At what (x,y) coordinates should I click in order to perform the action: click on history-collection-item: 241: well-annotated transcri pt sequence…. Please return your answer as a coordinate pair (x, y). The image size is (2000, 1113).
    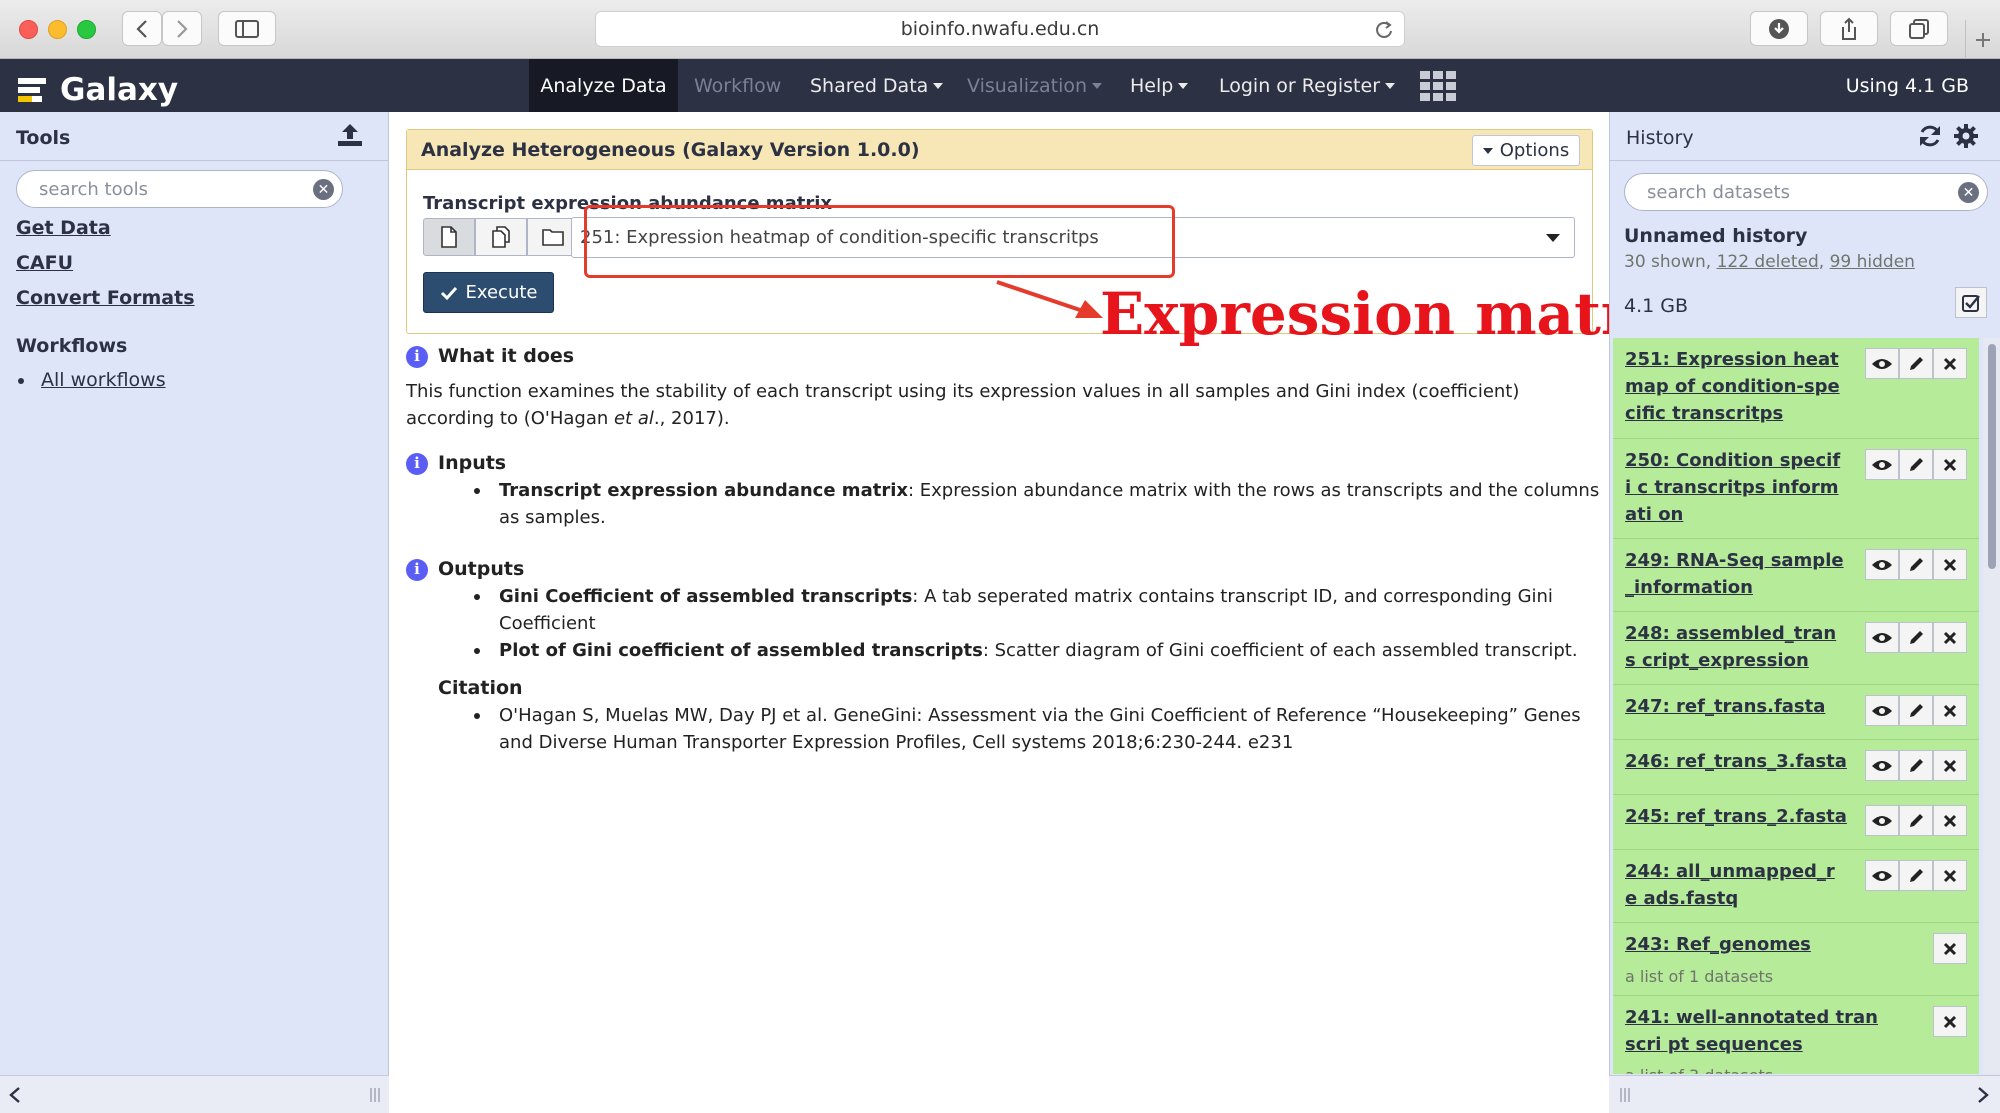
    Looking at the image, I should click on (1796, 1035).